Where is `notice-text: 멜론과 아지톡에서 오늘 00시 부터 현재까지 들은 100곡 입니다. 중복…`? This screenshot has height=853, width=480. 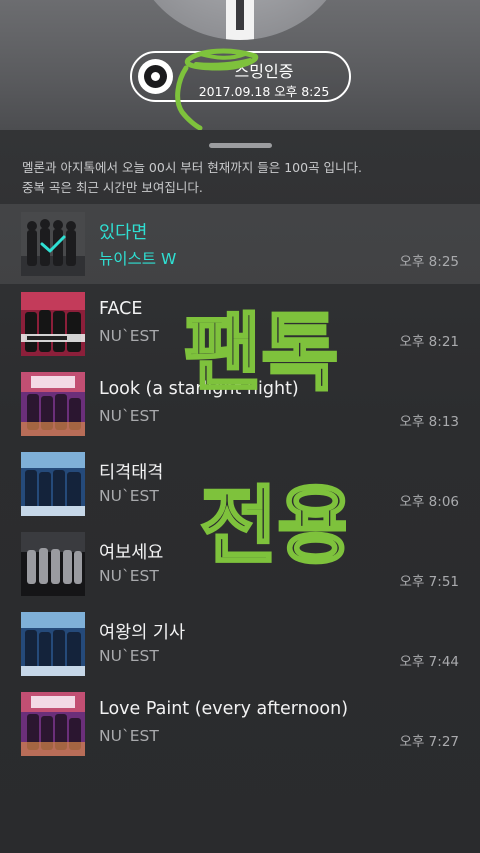
notice-text: 멜론과 아지톡에서 오늘 00시 부터 현재까지 들은 100곡 입니다. 중복… is located at coordinates (242, 178).